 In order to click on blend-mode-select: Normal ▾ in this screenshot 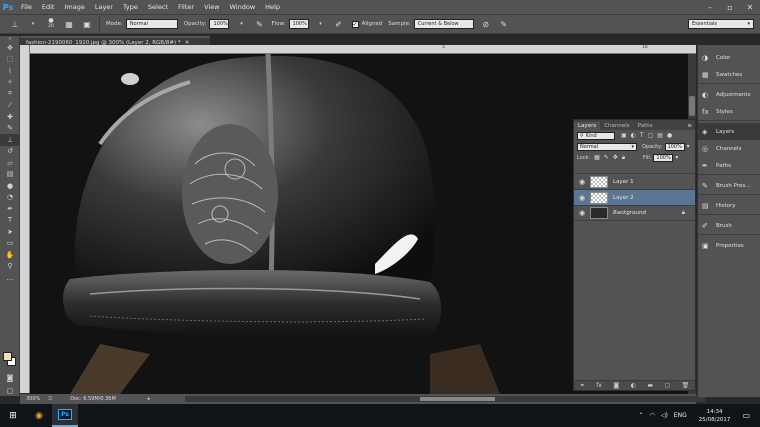, I will do `click(607, 146)`.